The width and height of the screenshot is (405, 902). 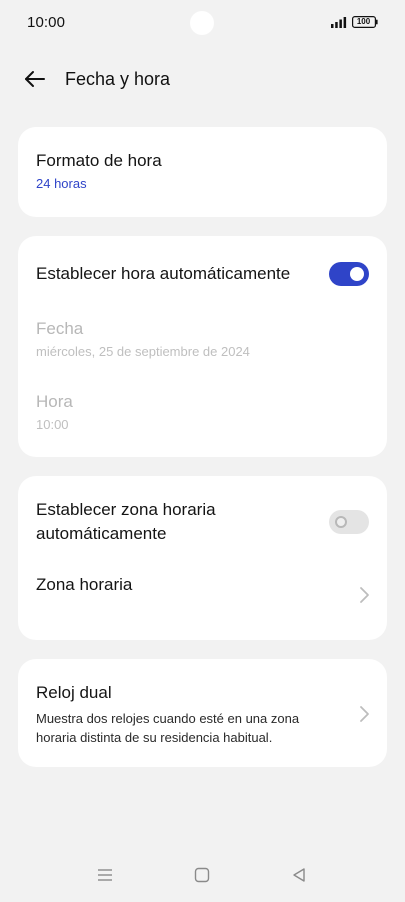 I want to click on auto-timezone-setting: Establecer zona horaria automáticamente, so click(x=176, y=522).